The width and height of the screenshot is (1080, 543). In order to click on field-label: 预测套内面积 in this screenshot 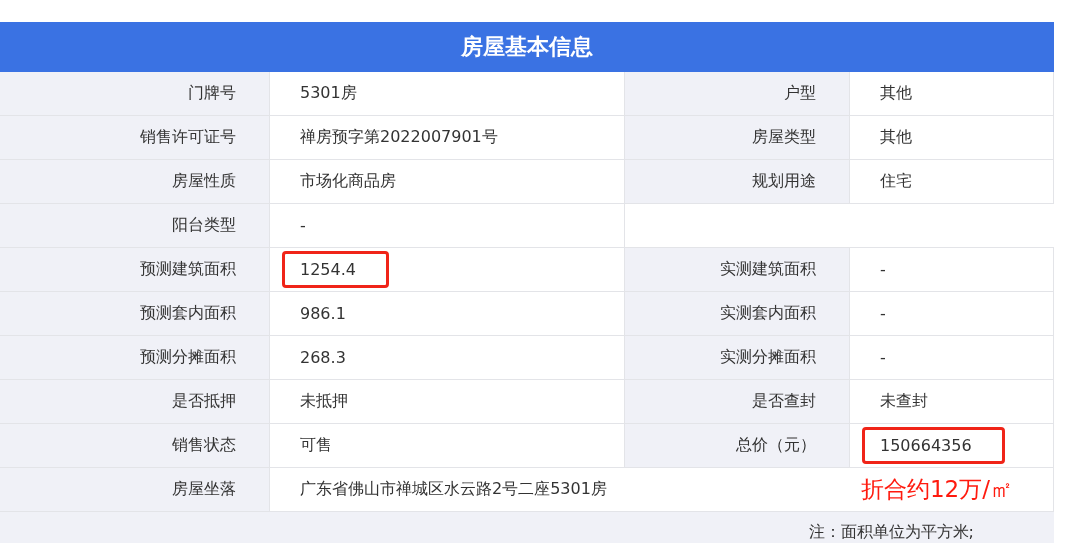, I will do `click(135, 314)`.